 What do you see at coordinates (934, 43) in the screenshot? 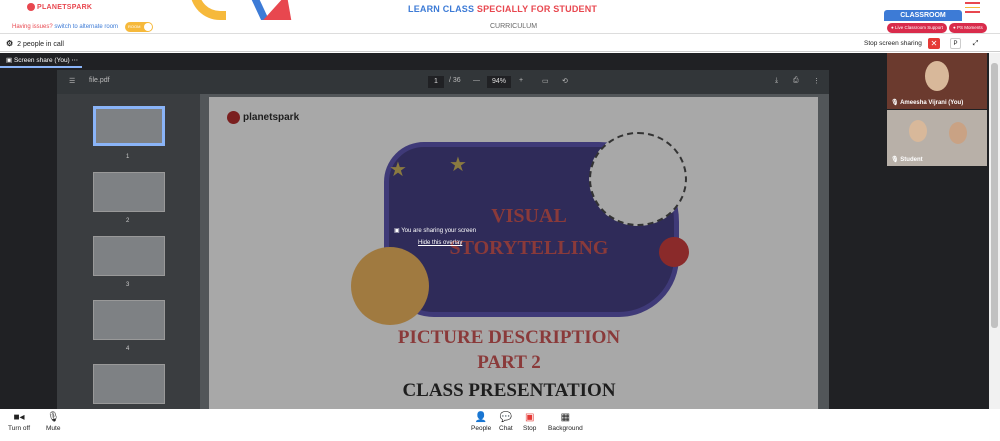
I see `stop-sharing-button: ✕` at bounding box center [934, 43].